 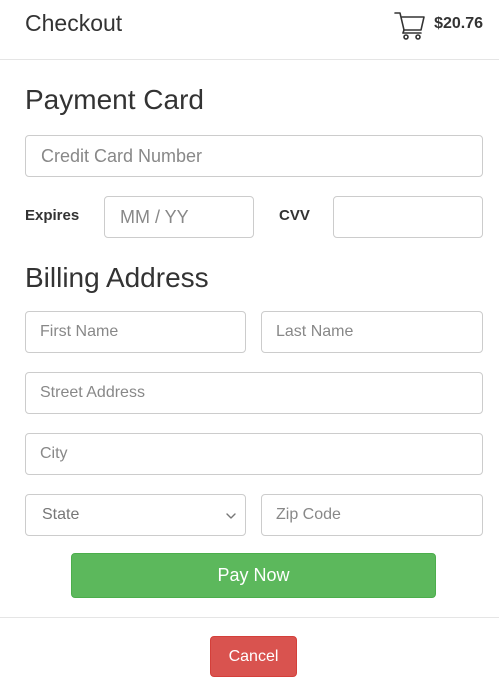 I want to click on state-select-value: State, so click(x=61, y=514).